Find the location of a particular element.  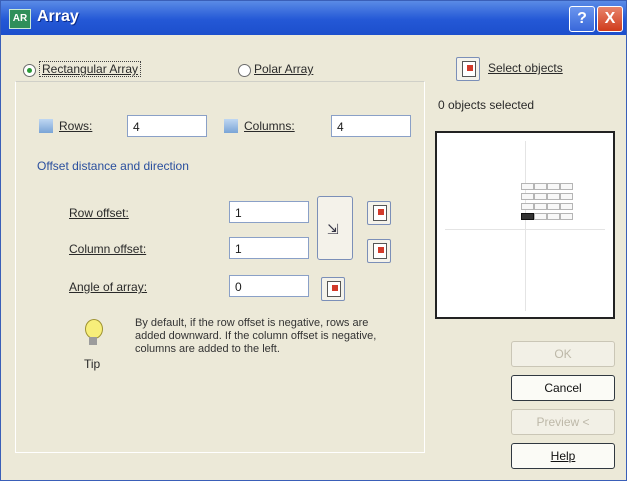

angle-of-array-label: Angle of array: is located at coordinates (108, 287).